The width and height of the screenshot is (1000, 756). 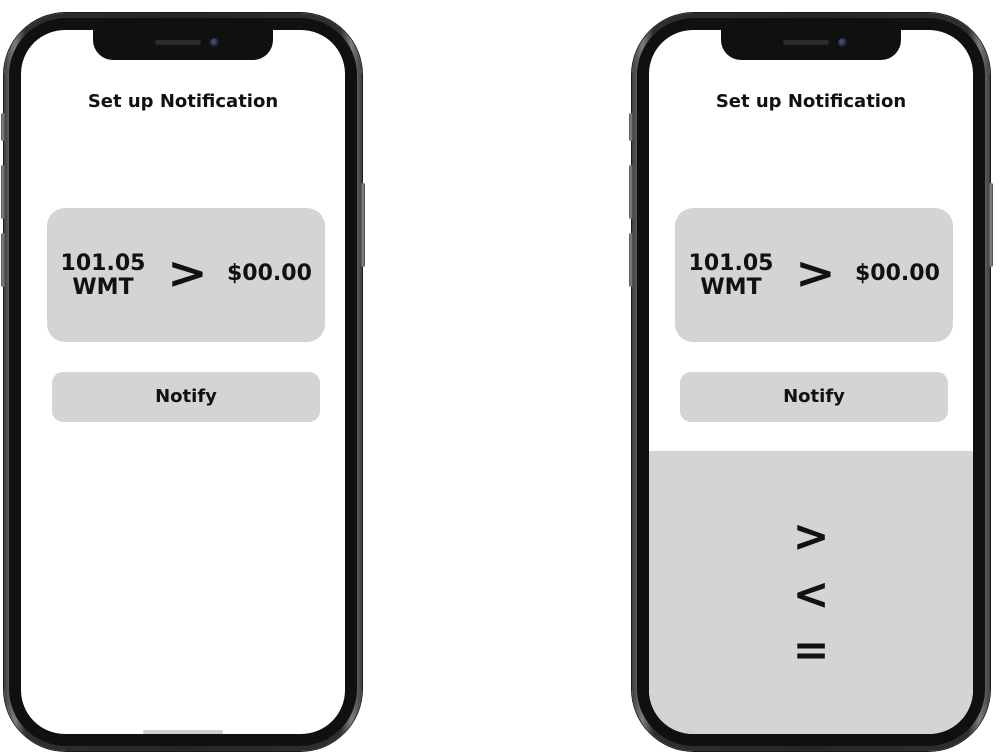 I want to click on picker-option-equals: =, so click(x=811, y=651).